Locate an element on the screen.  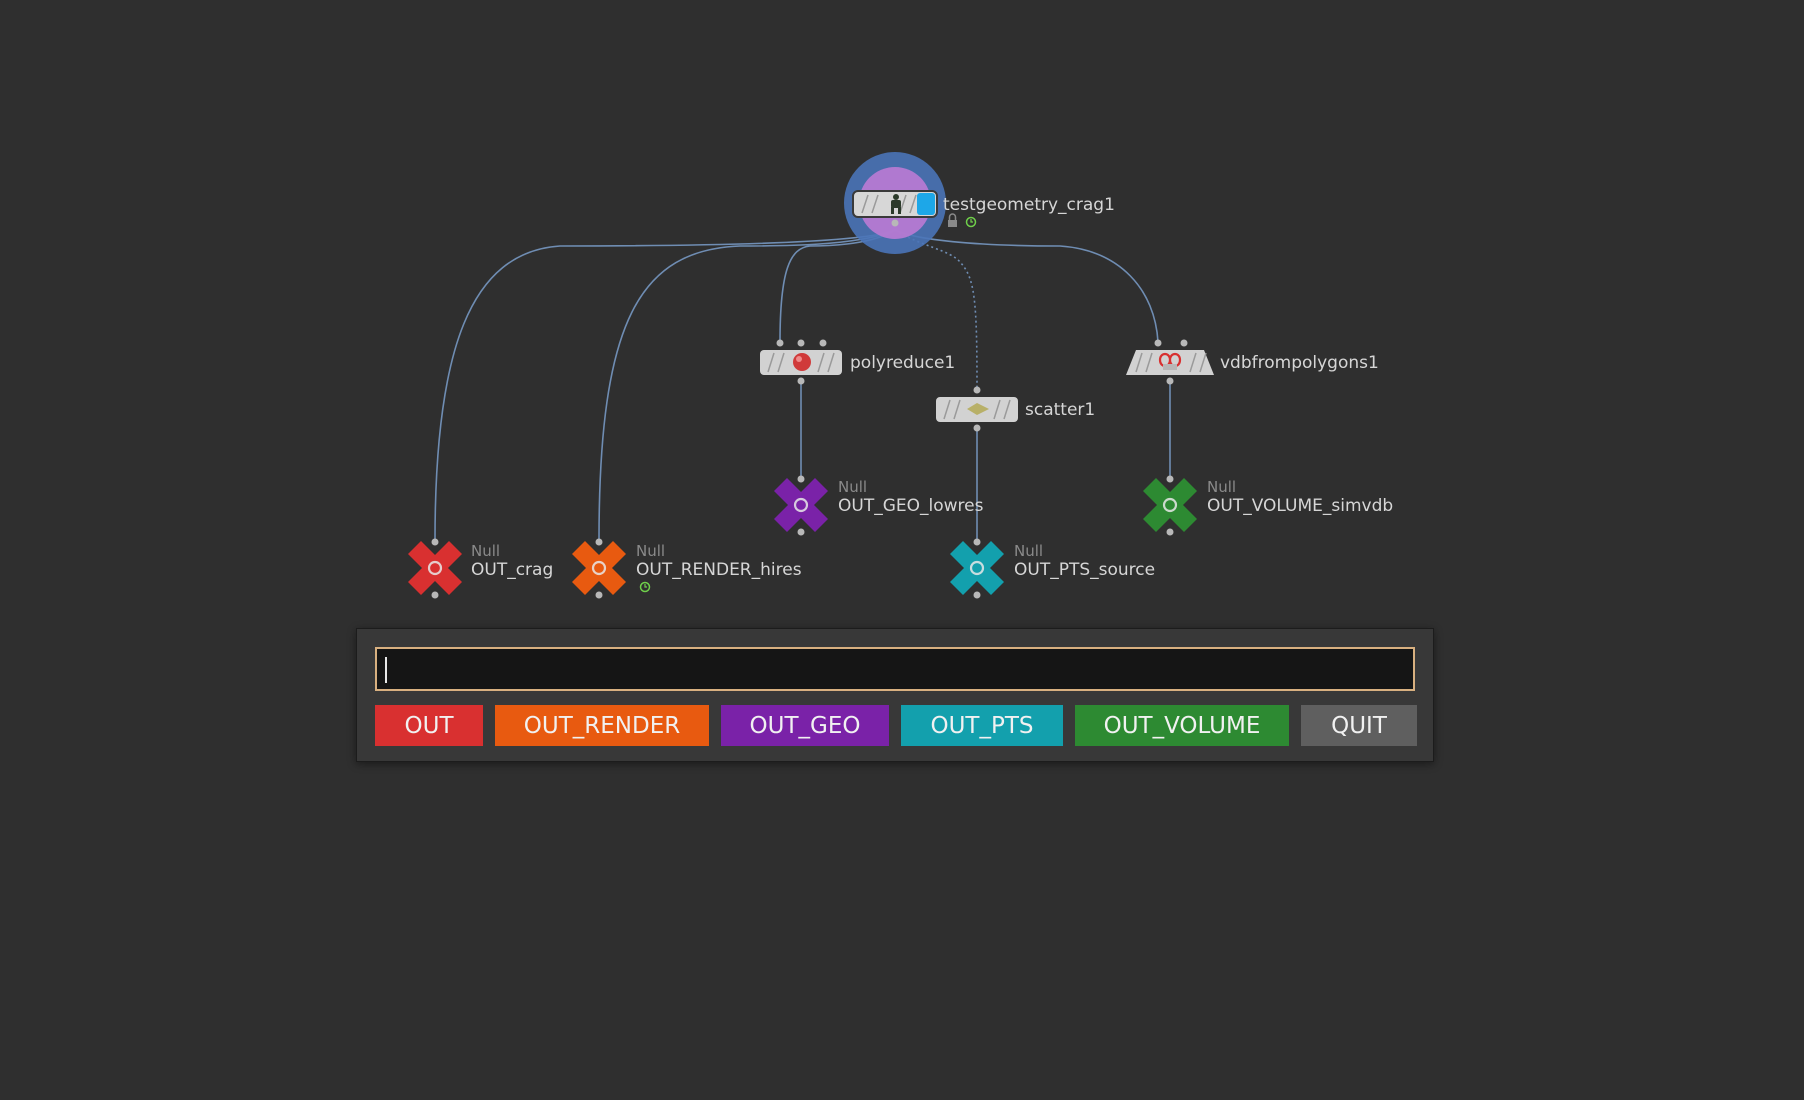
search-input is located at coordinates (895, 669).